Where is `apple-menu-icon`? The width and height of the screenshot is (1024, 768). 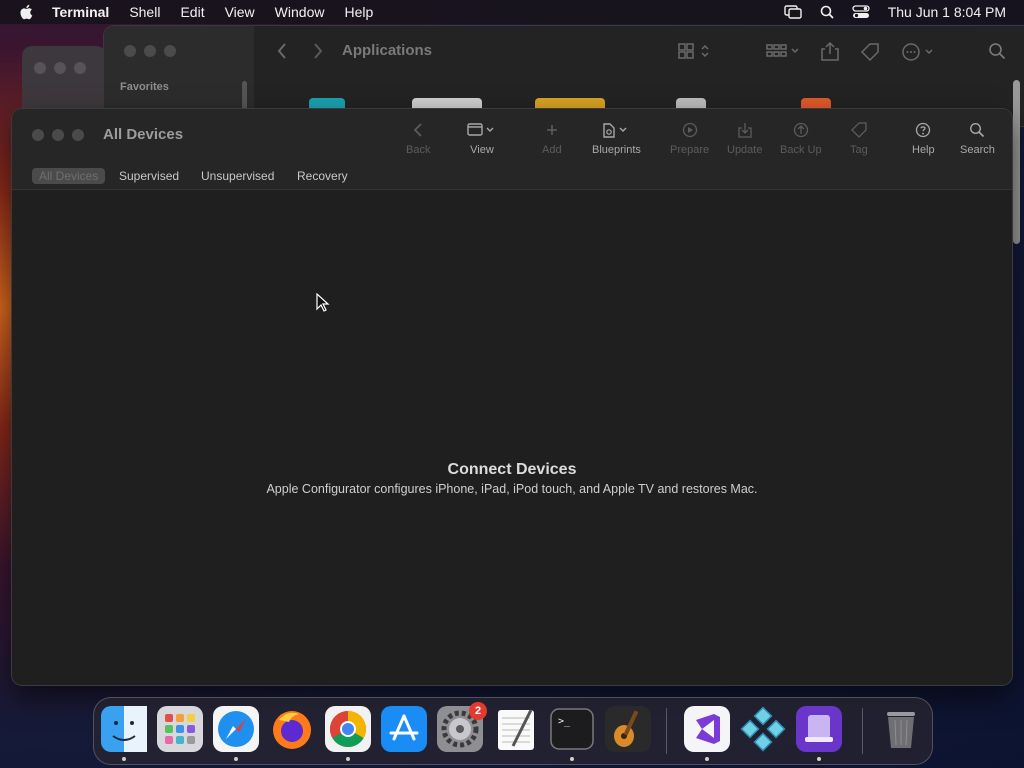 apple-menu-icon is located at coordinates (27, 12).